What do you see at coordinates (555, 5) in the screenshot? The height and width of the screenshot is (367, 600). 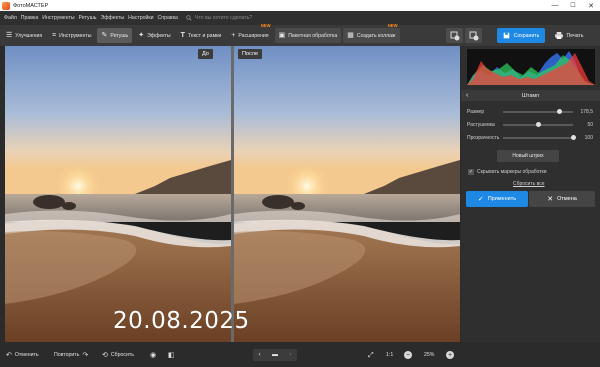 I see `minimize-button: —` at bounding box center [555, 5].